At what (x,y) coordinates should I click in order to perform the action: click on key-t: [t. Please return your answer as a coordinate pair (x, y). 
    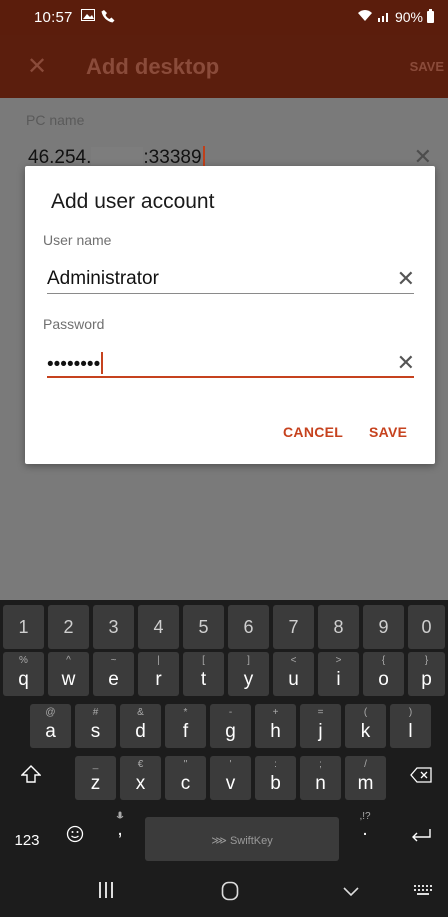
    Looking at the image, I should click on (203, 674).